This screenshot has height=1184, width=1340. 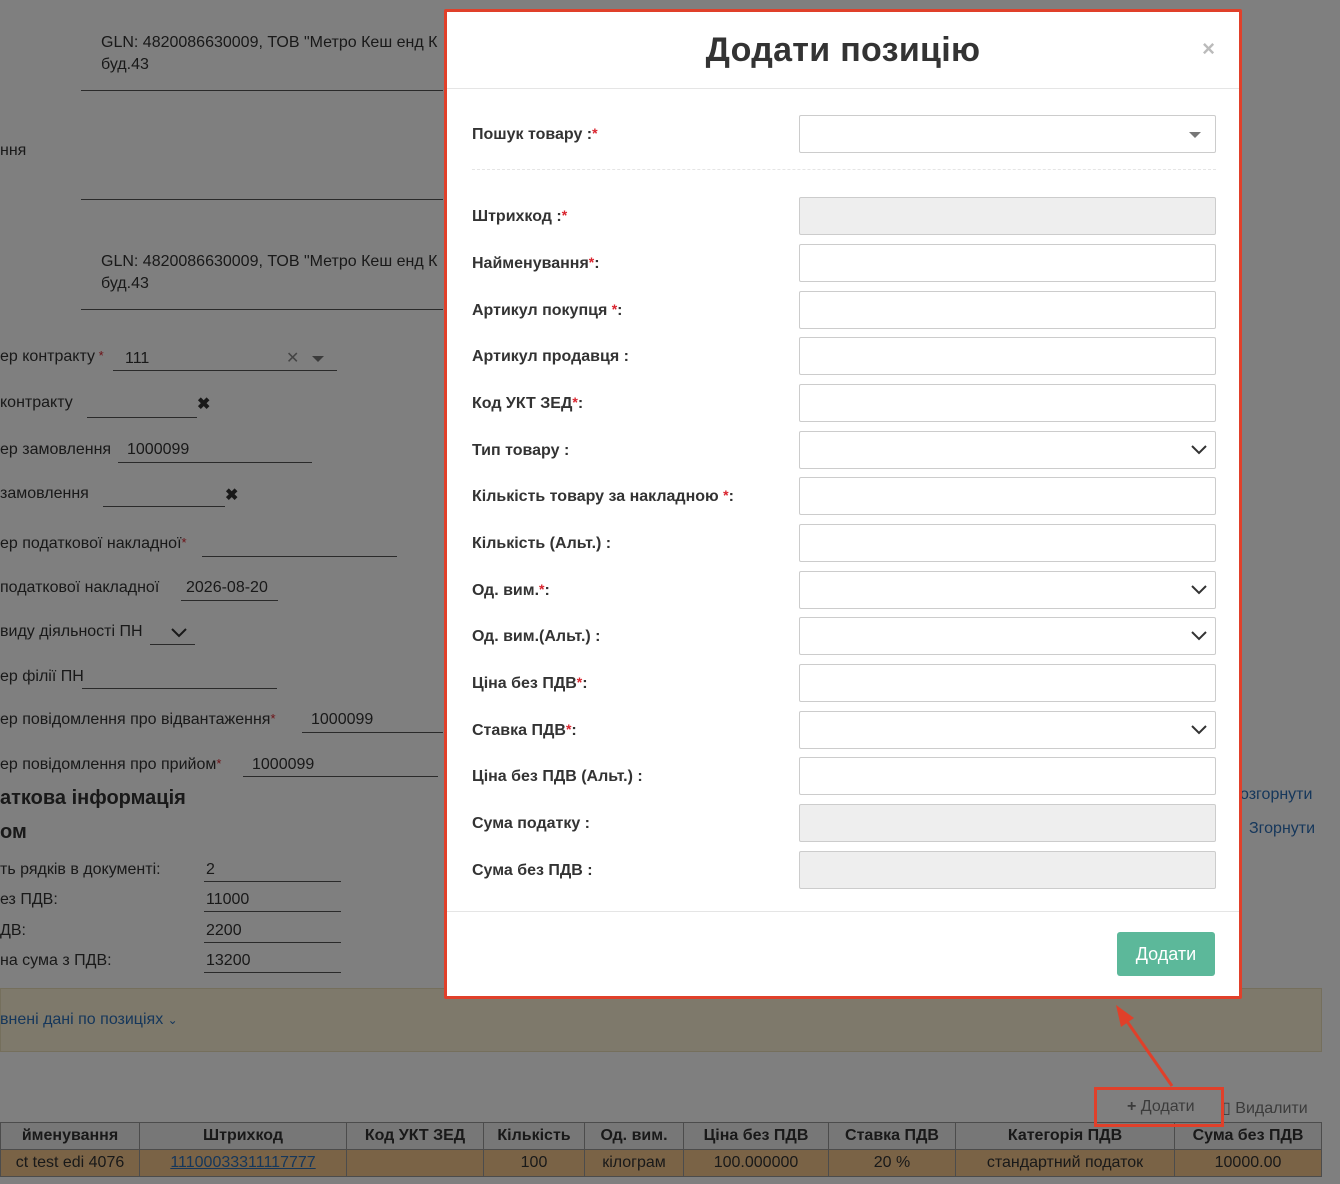 I want to click on uktzed-code-label: Код УКТ ЗЕД*:, so click(x=528, y=403).